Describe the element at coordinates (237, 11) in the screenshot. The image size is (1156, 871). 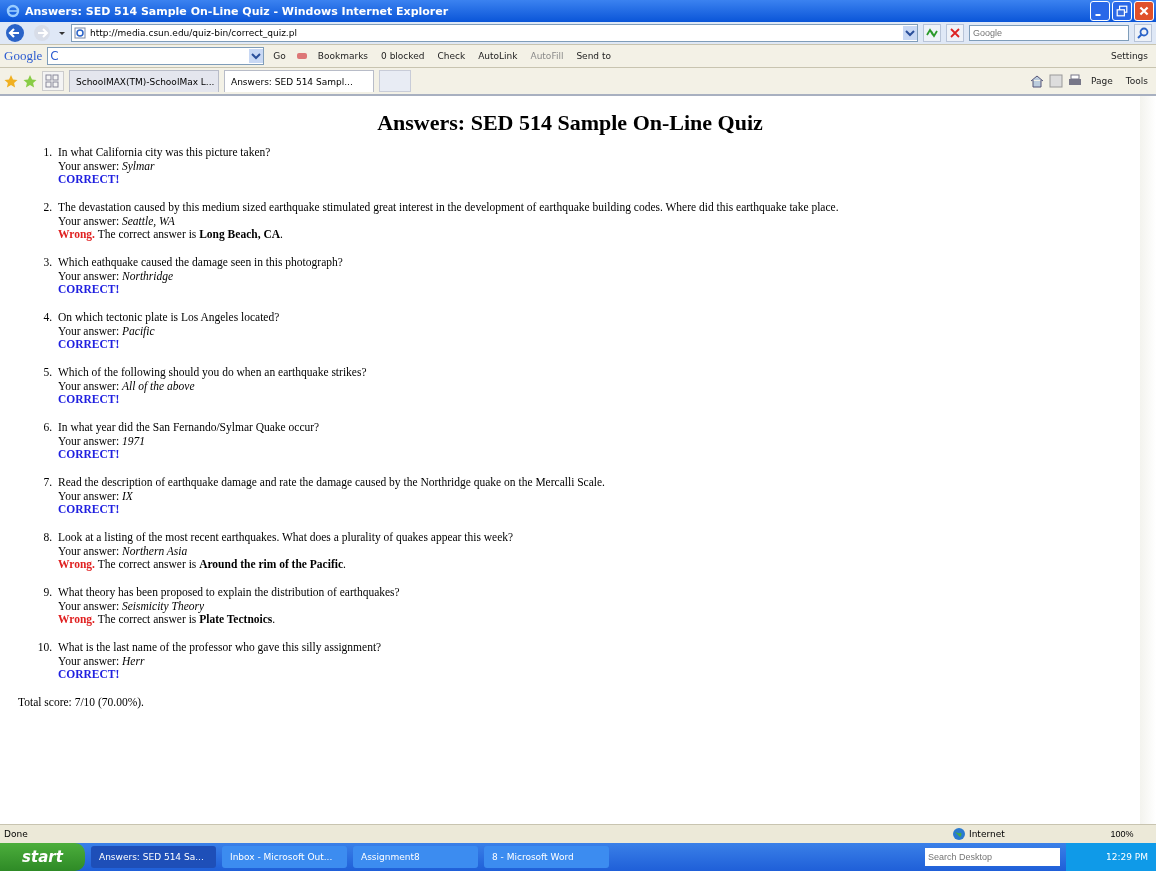
I see `window-title: Answers: SED 514 Sample On-Line Quiz - Windows Internet Explorer` at that location.